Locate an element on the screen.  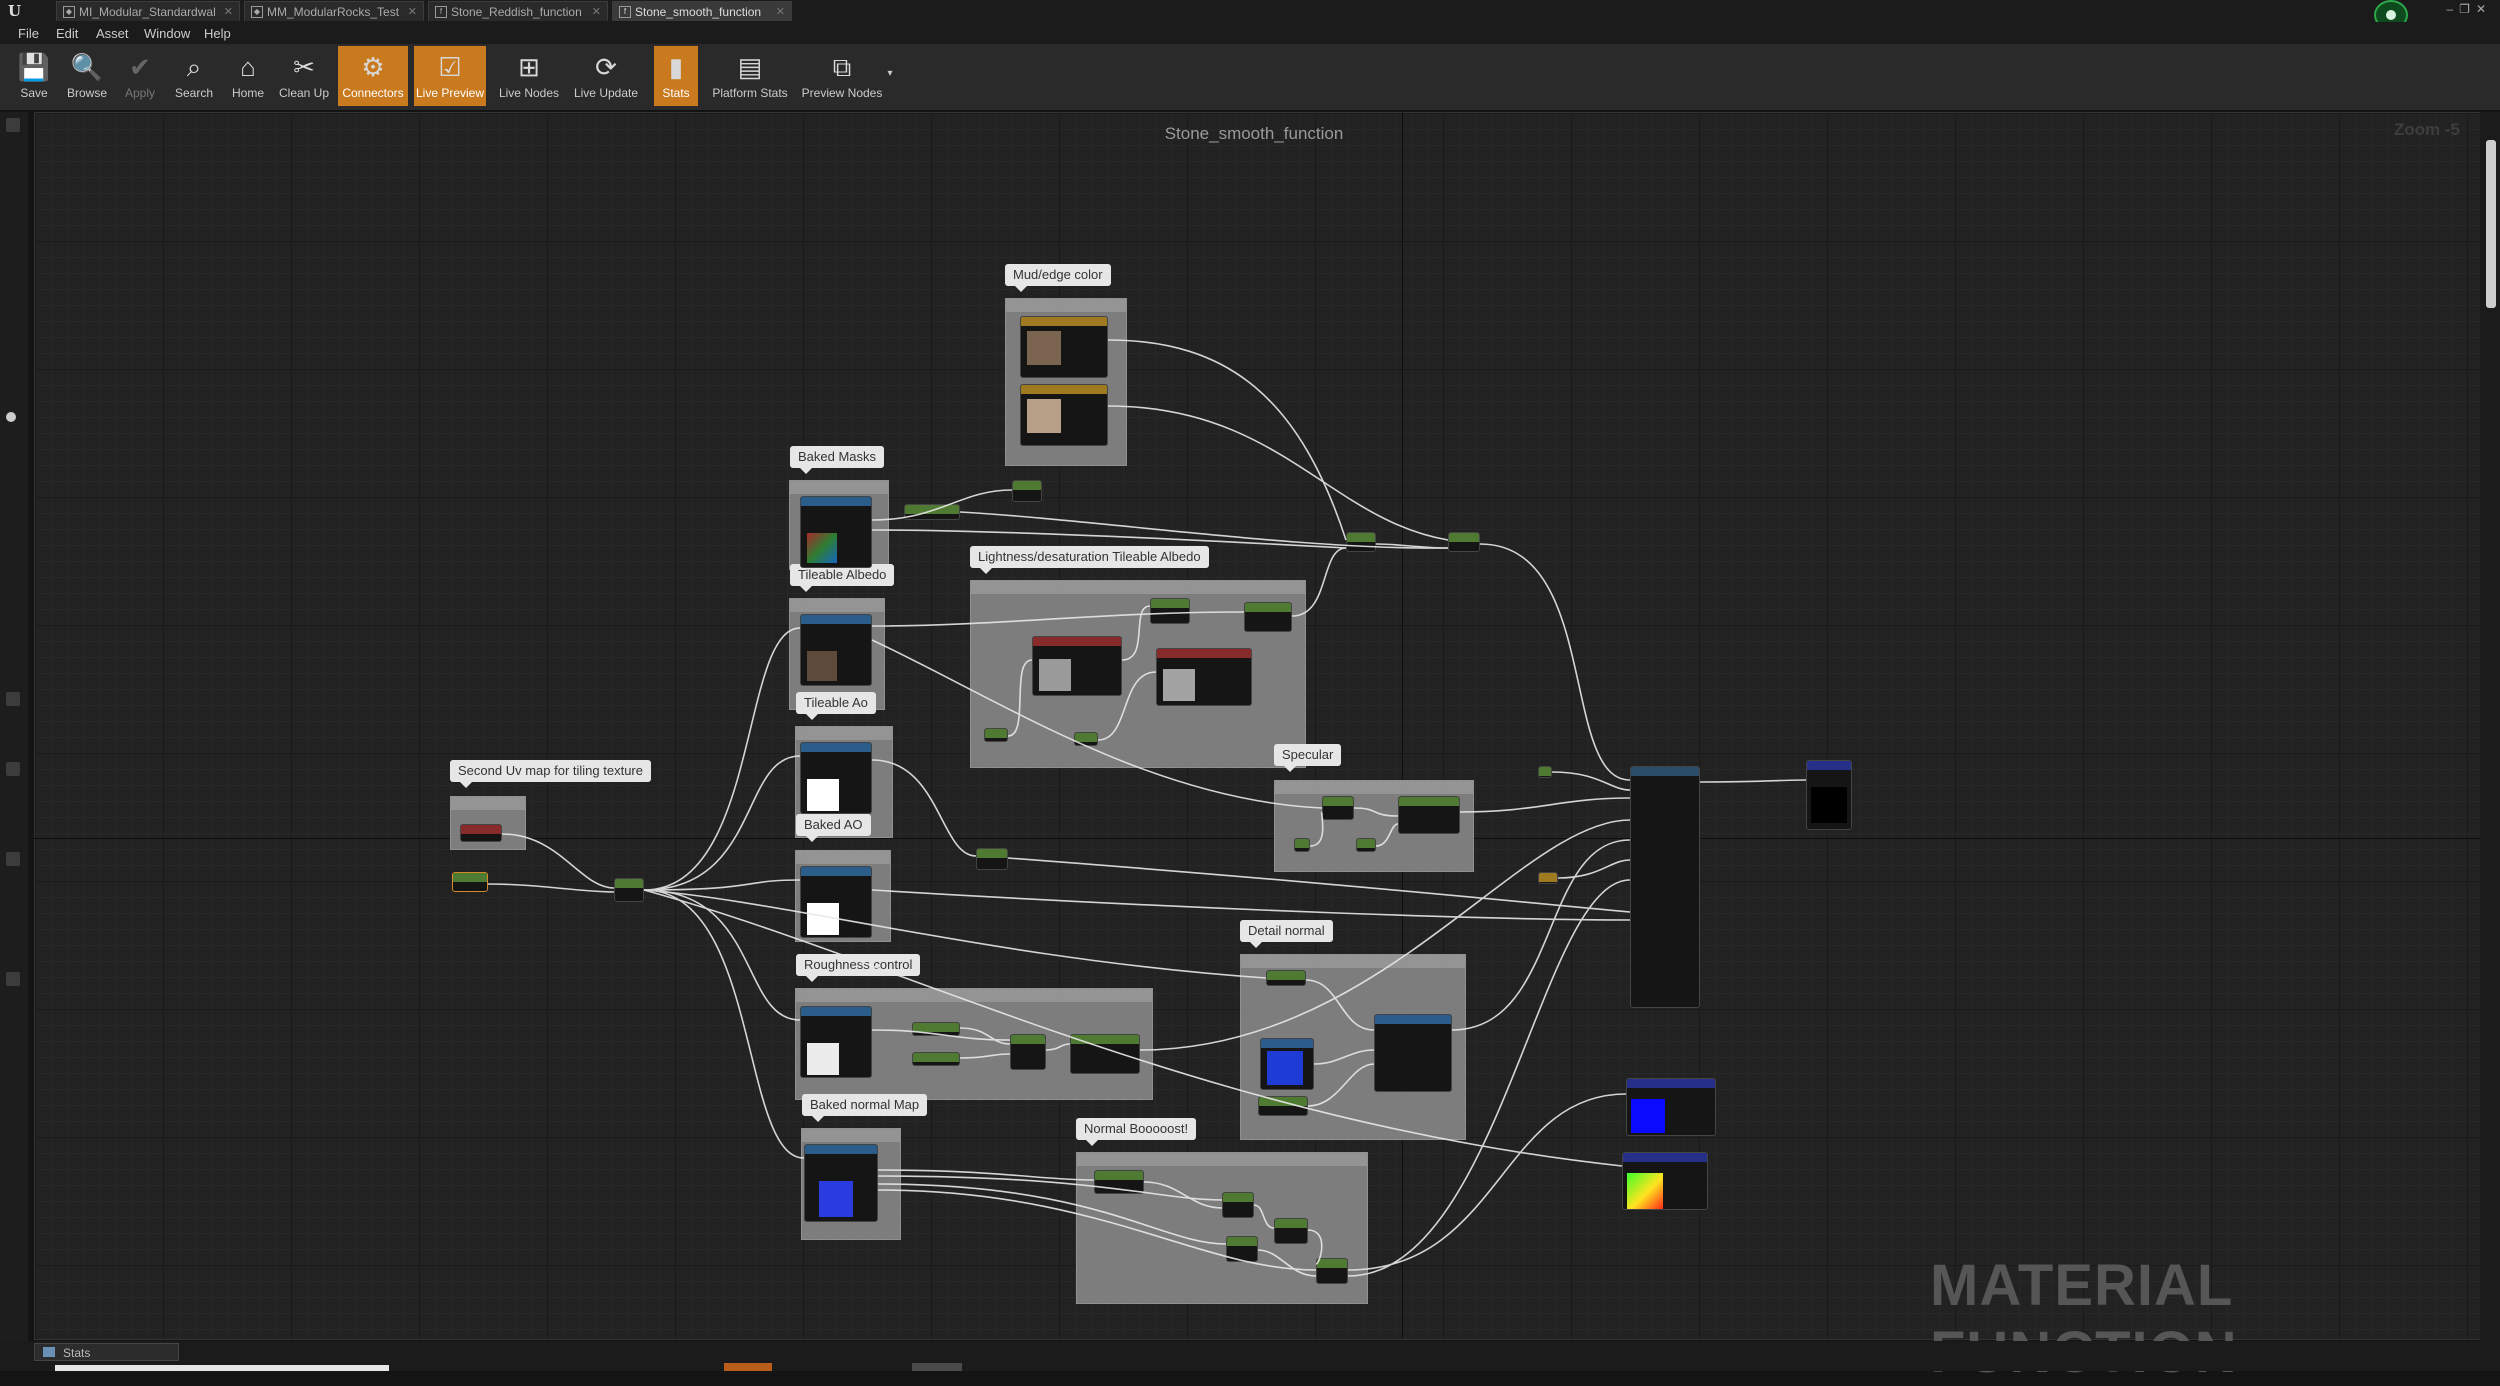
taskbar-item is located at coordinates (937, 1367).